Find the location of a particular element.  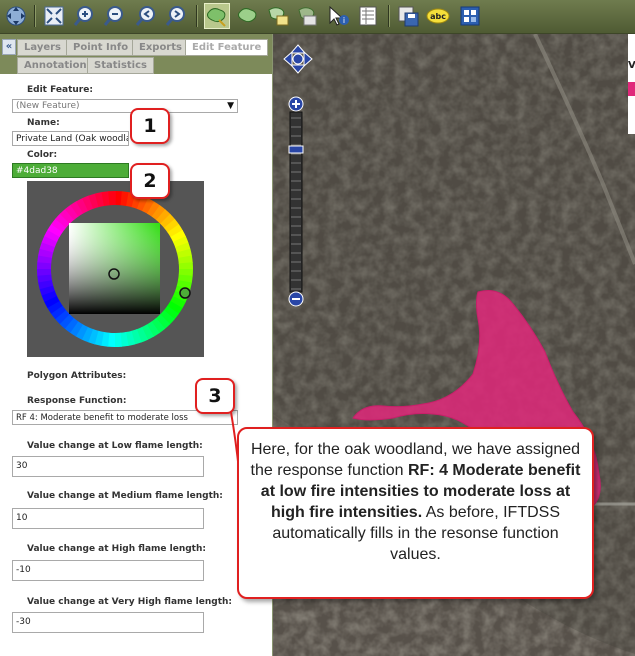

main-toolbar: i abc is located at coordinates (317, 17).